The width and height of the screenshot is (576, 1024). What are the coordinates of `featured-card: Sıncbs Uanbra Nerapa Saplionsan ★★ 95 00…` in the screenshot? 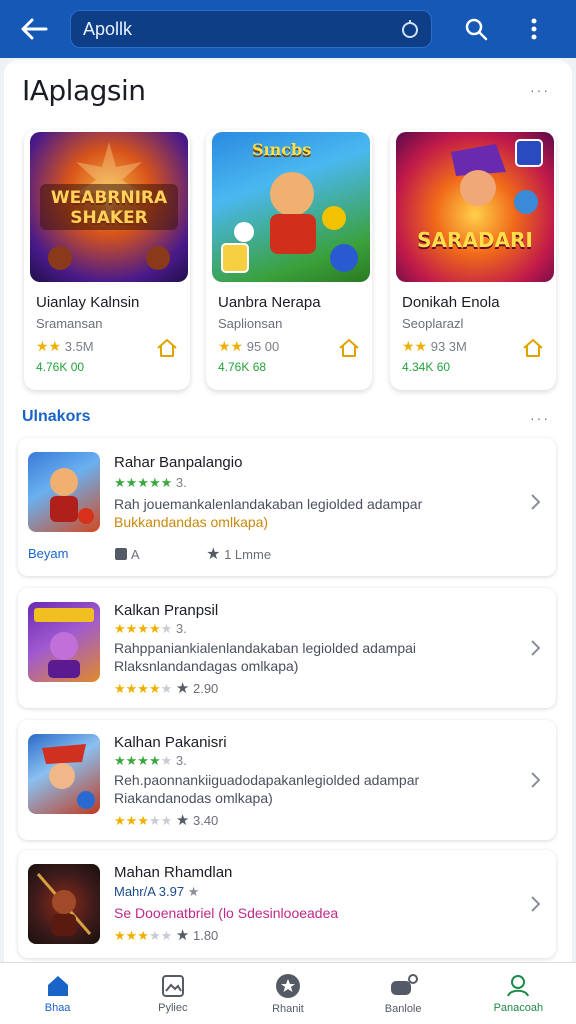 It's located at (289, 260).